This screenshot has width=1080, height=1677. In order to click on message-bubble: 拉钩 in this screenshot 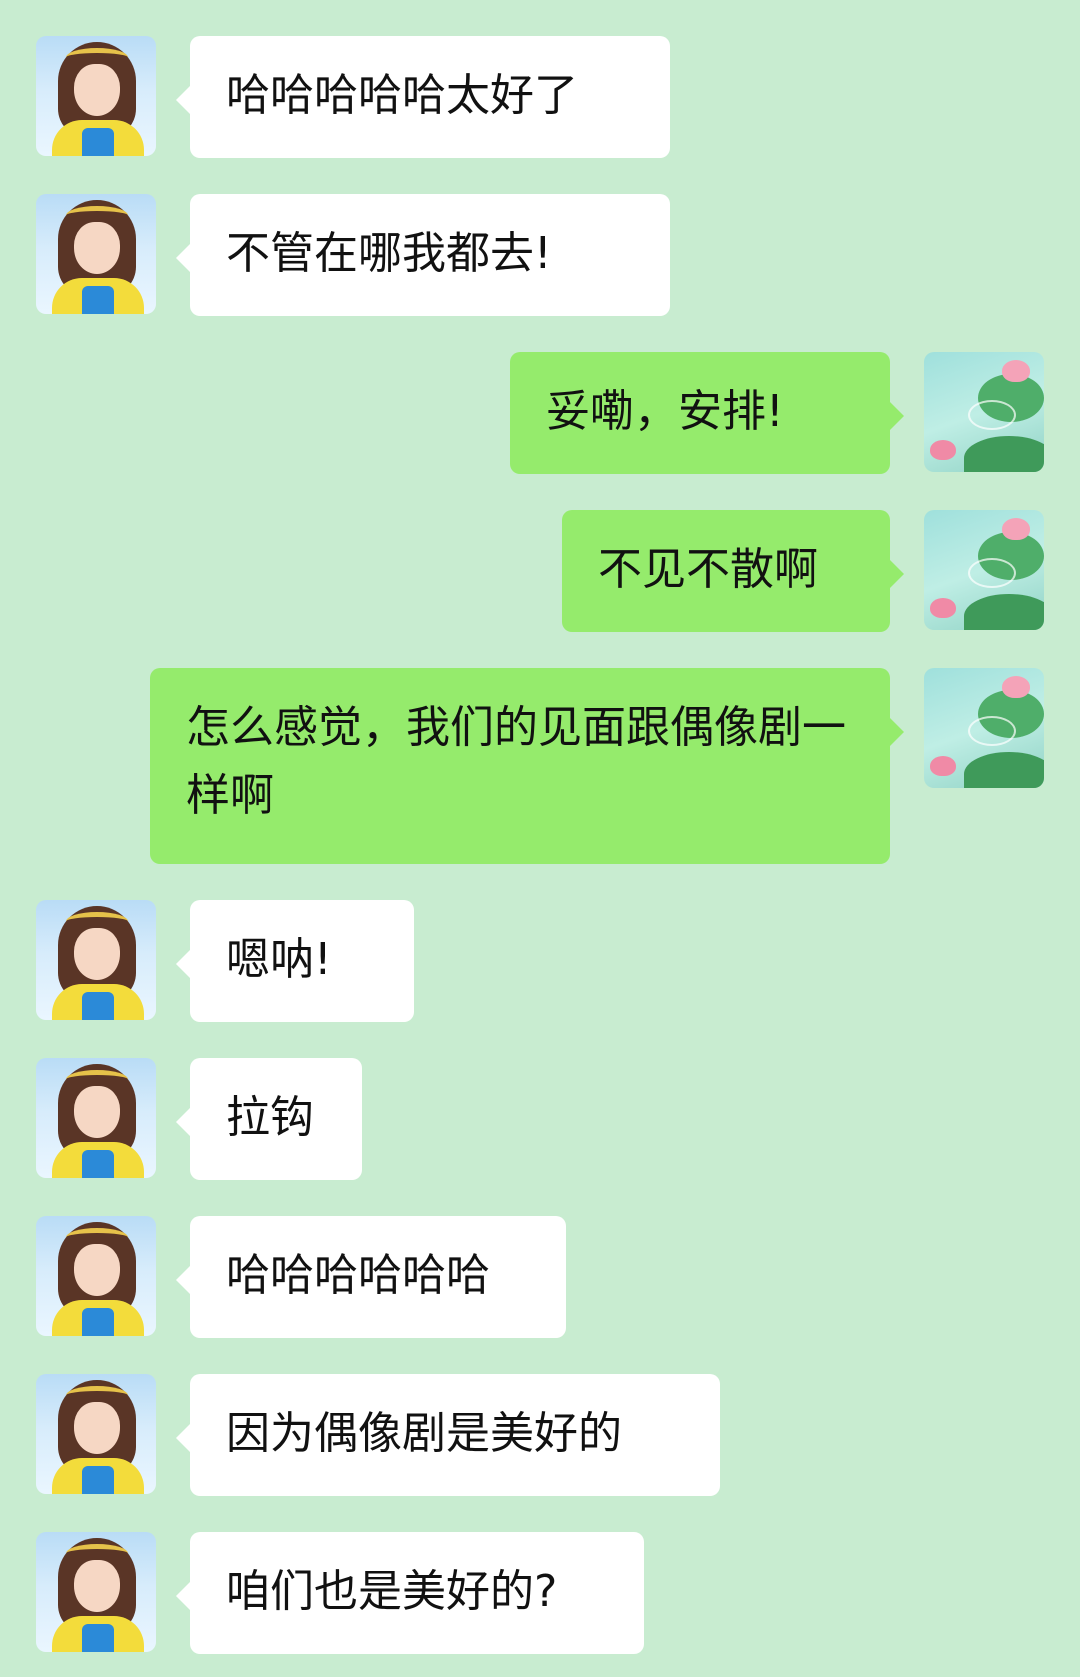, I will do `click(269, 1119)`.